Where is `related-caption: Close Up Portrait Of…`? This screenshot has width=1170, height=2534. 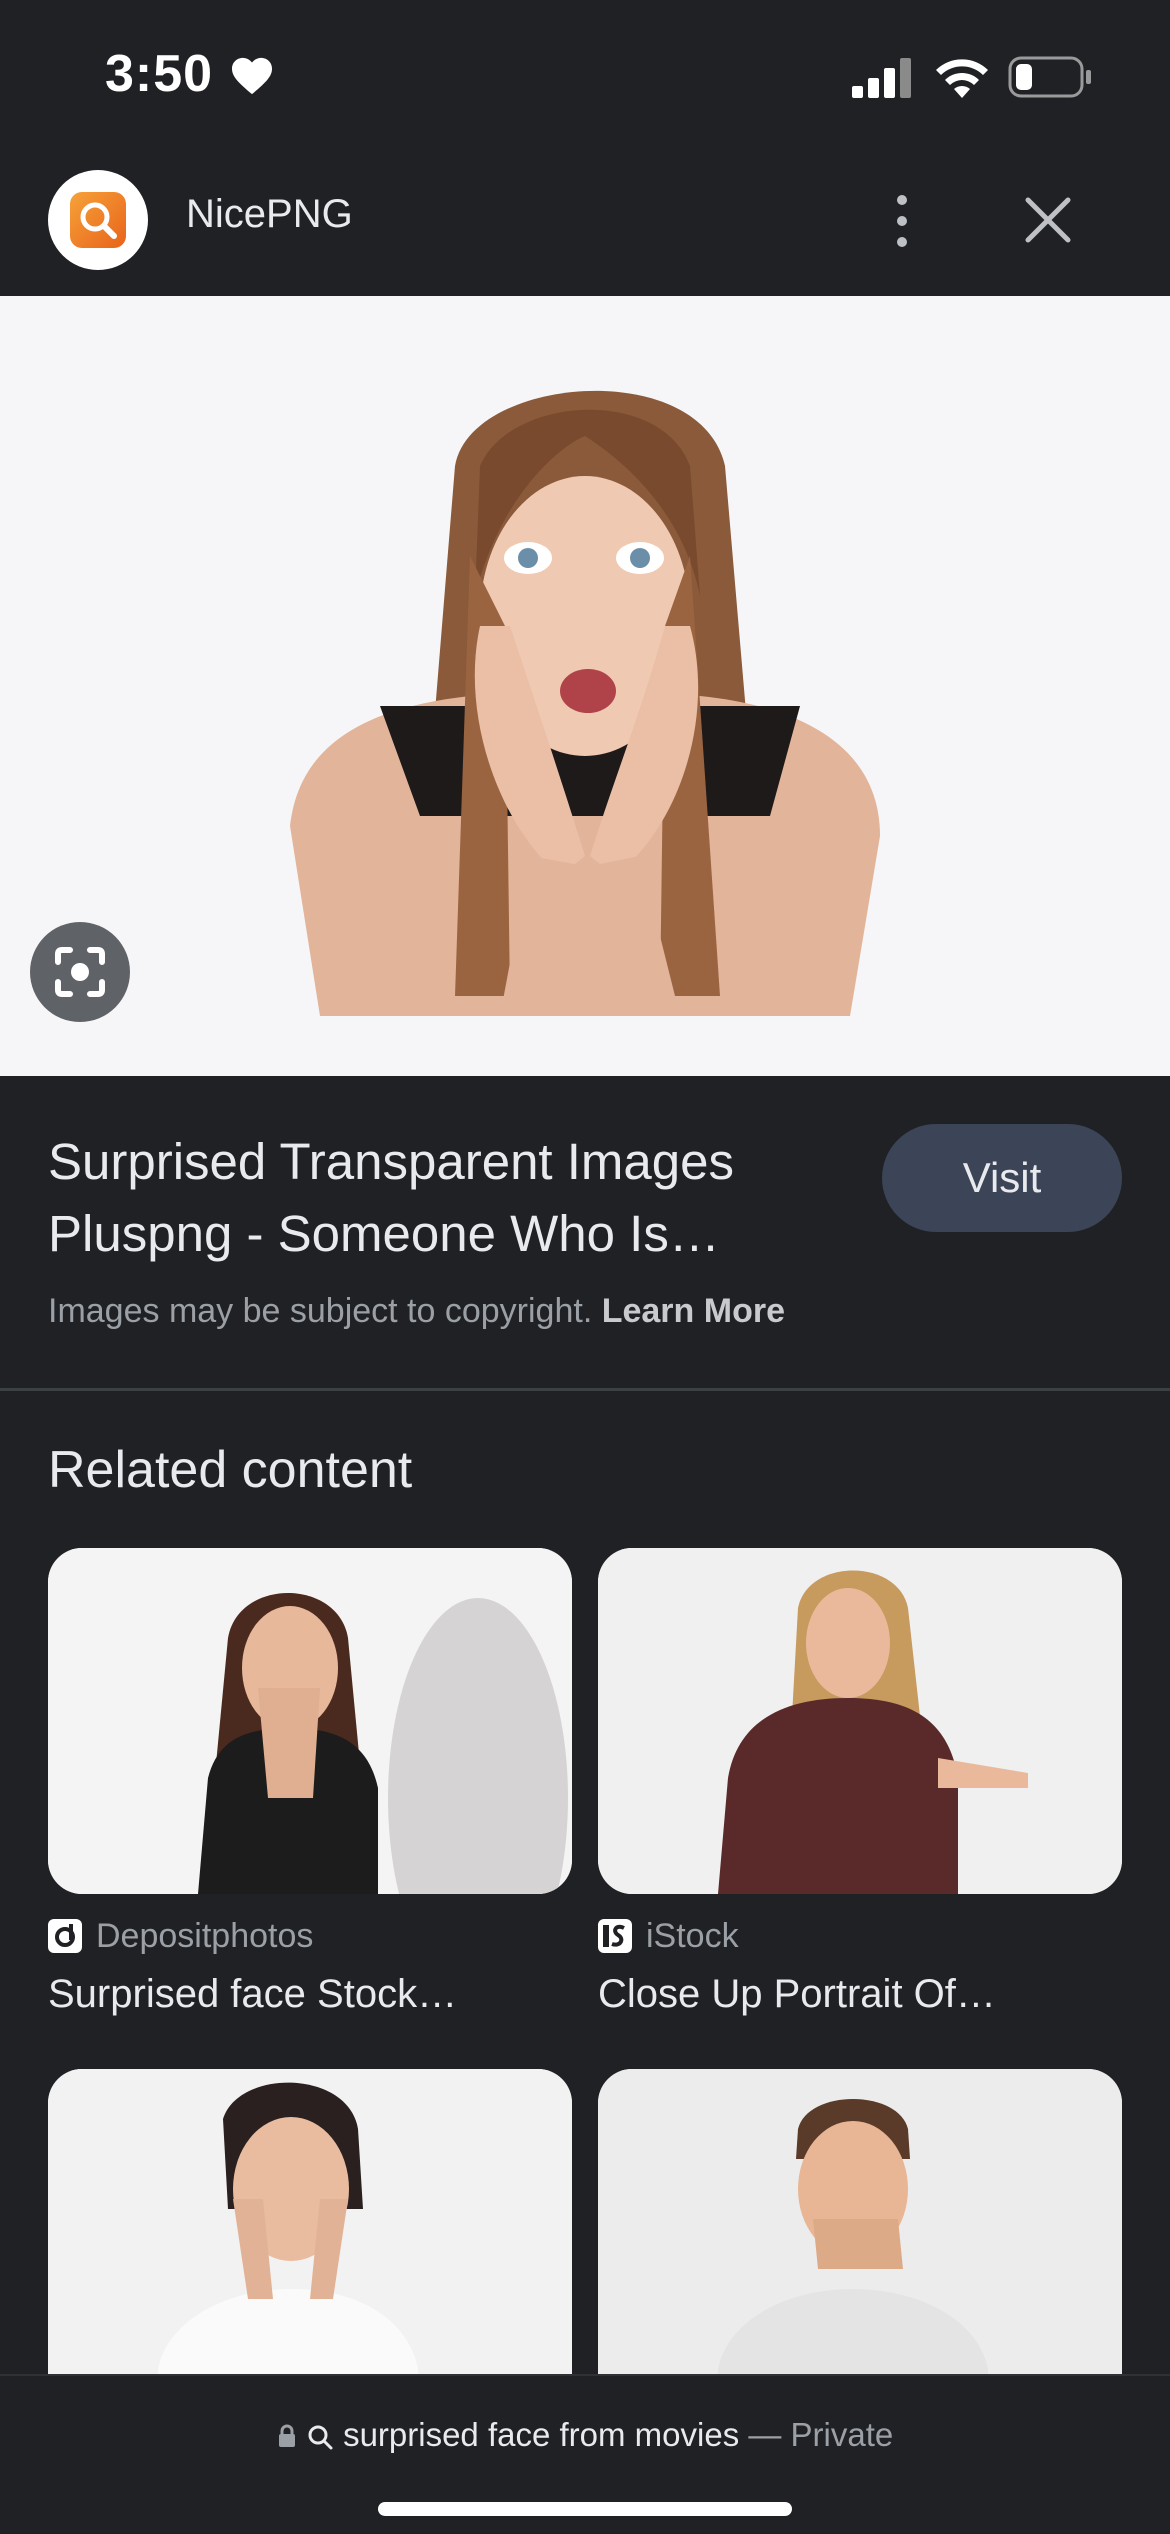 related-caption: Close Up Portrait Of… is located at coordinates (860, 1994).